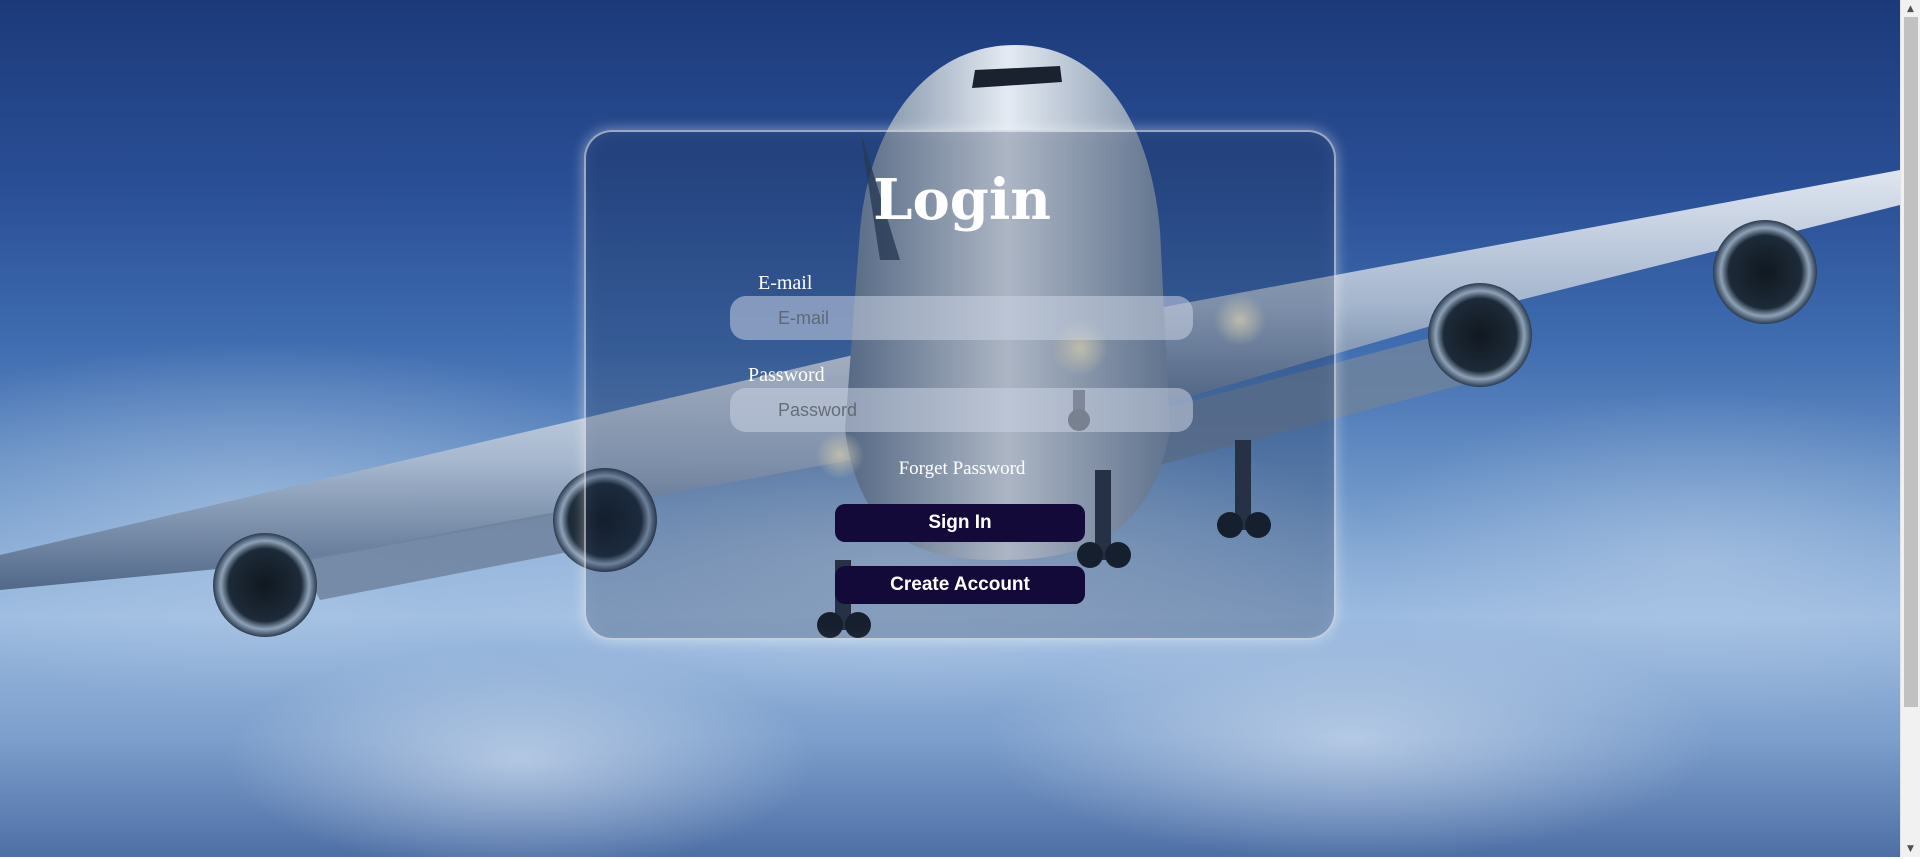 The image size is (1920, 859). What do you see at coordinates (785, 283) in the screenshot?
I see `email-label: E-mail` at bounding box center [785, 283].